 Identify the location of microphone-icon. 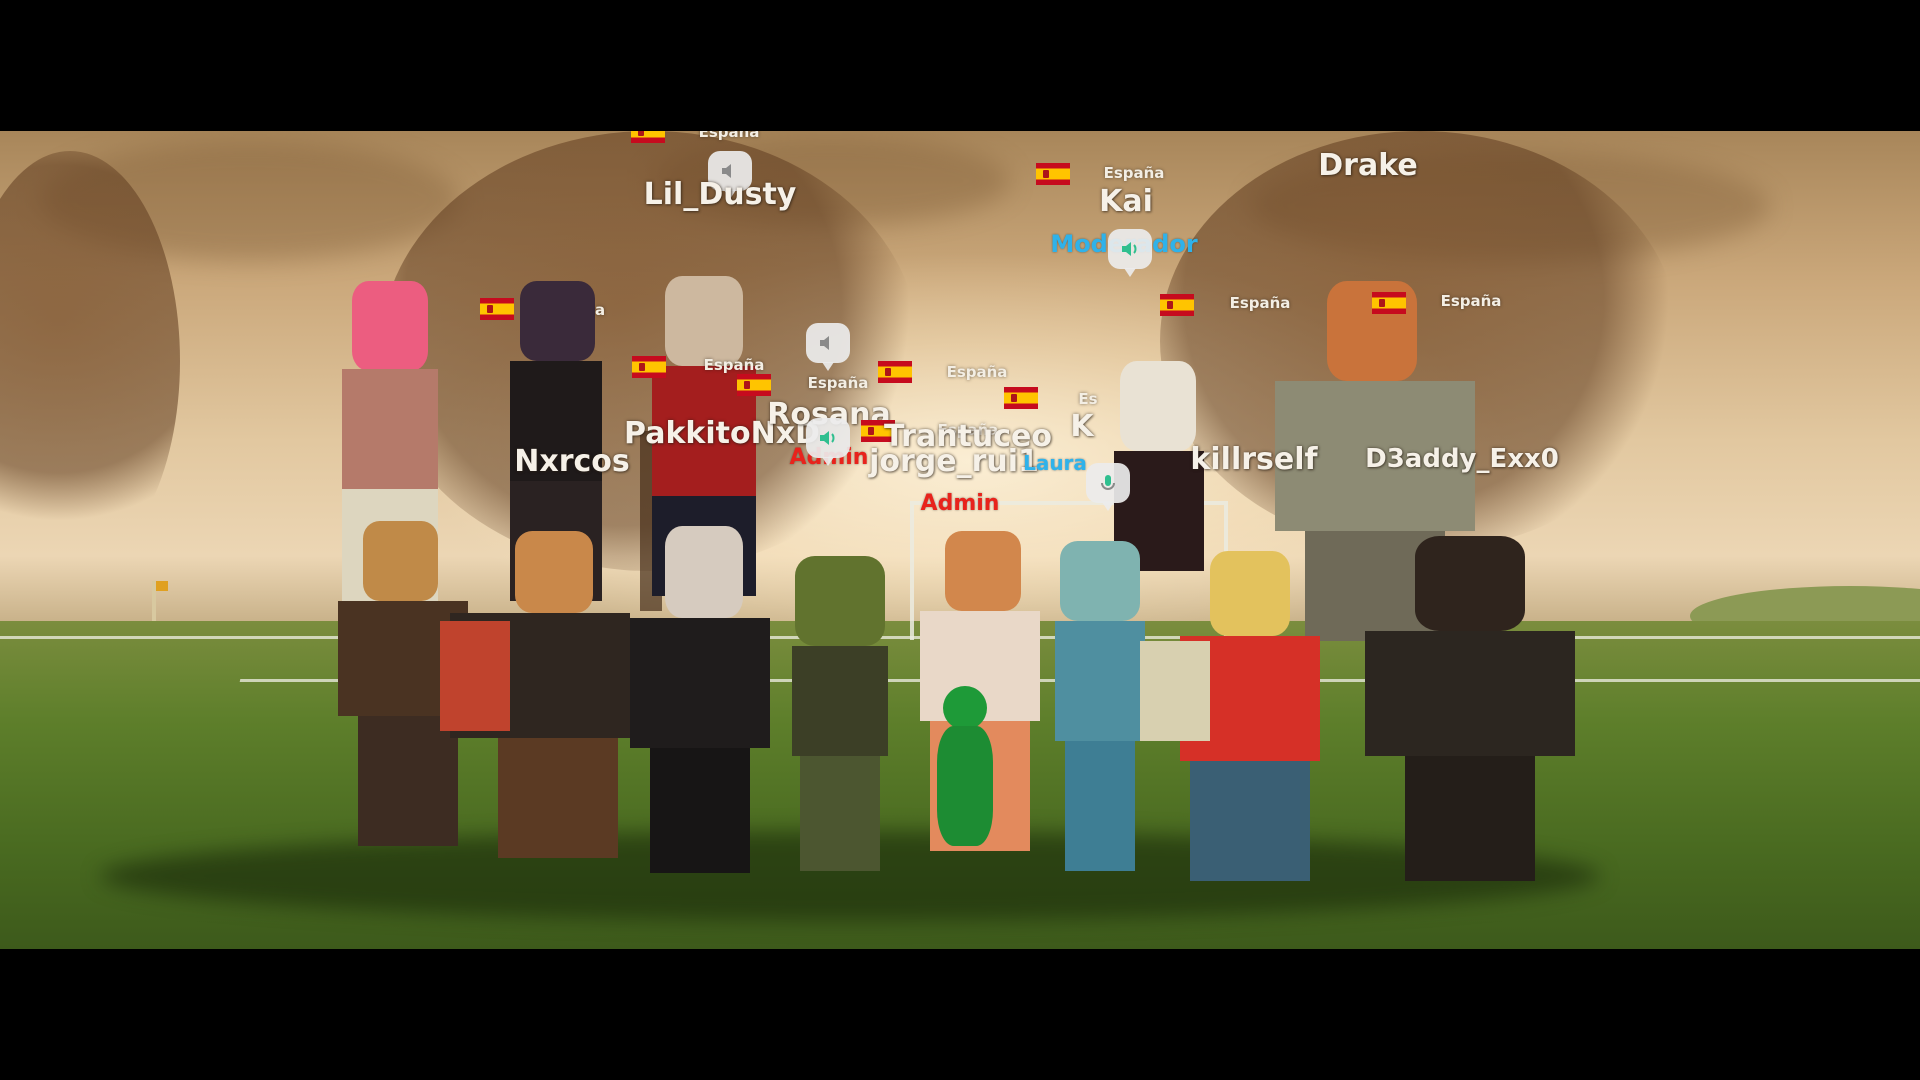
(1108, 487).